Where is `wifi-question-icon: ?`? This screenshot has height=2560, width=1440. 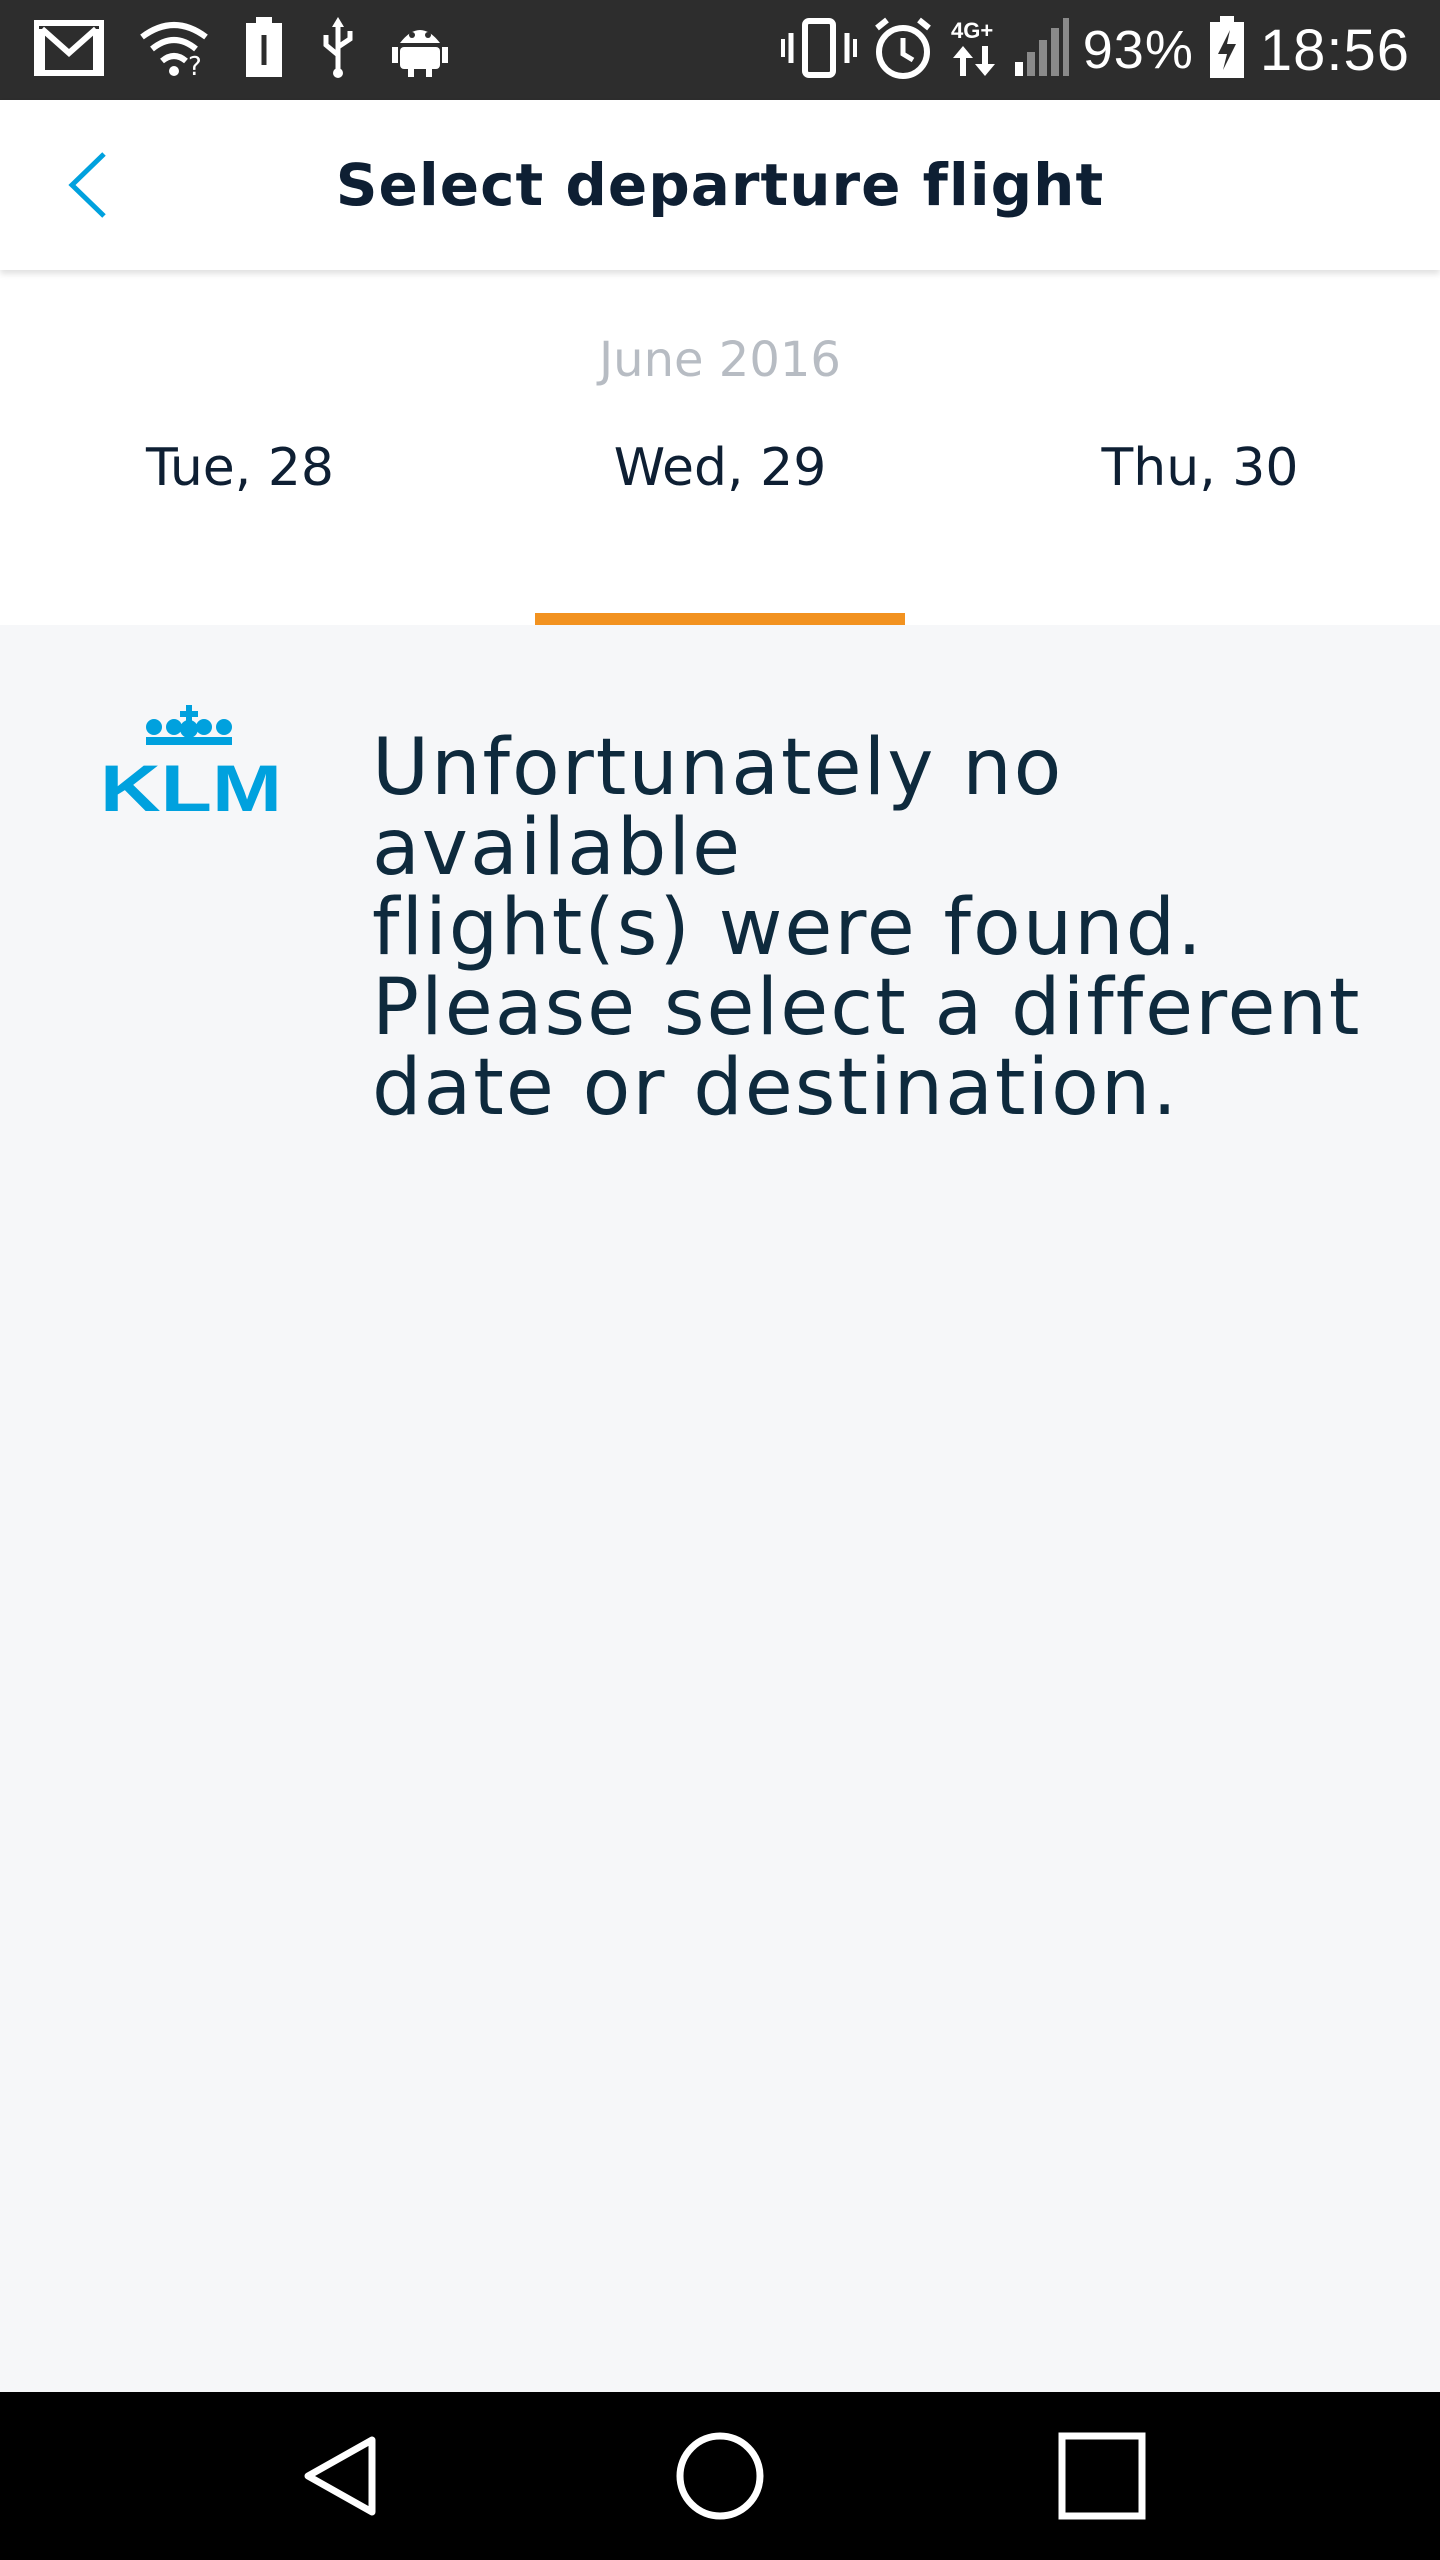 wifi-question-icon: ? is located at coordinates (174, 50).